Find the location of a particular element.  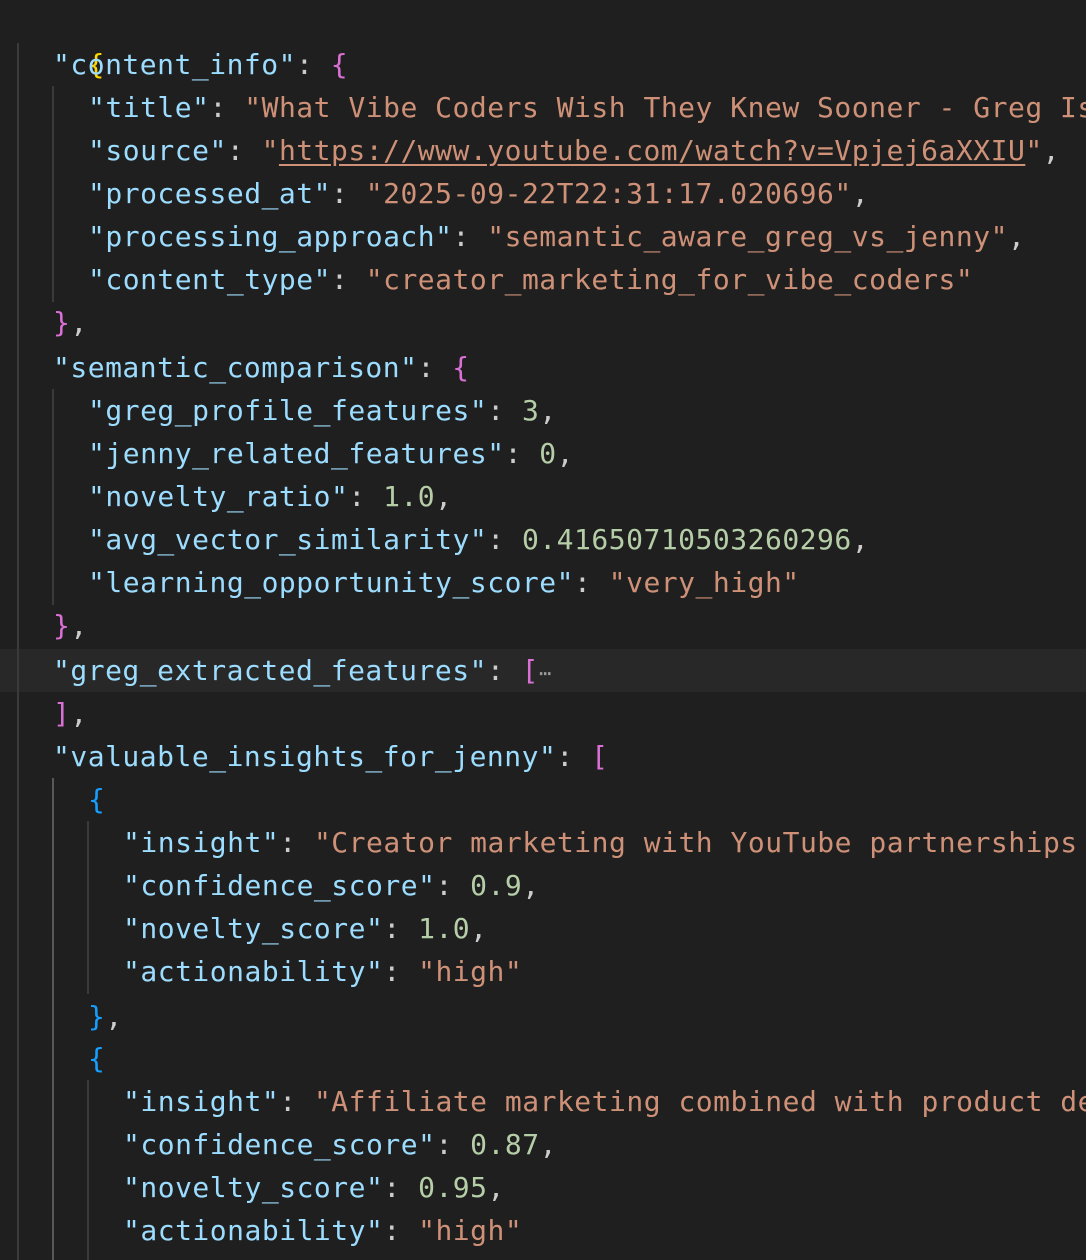

json-key: "title" is located at coordinates (149, 107).